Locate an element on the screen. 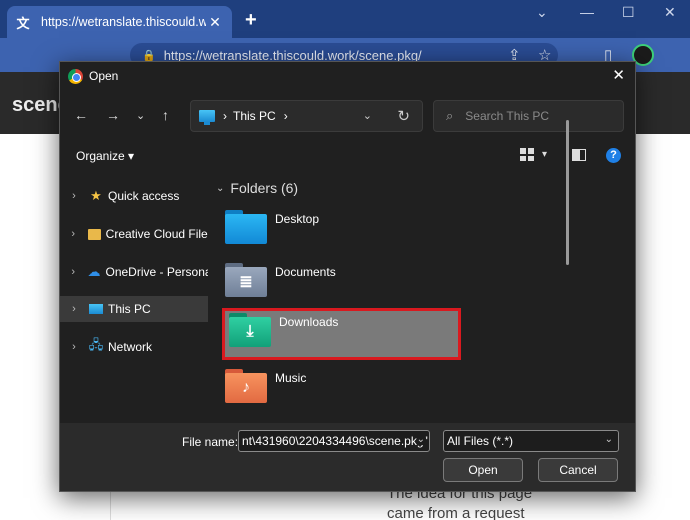  sidebar-item-quick-access: › ★ Quick access is located at coordinates (134, 196).